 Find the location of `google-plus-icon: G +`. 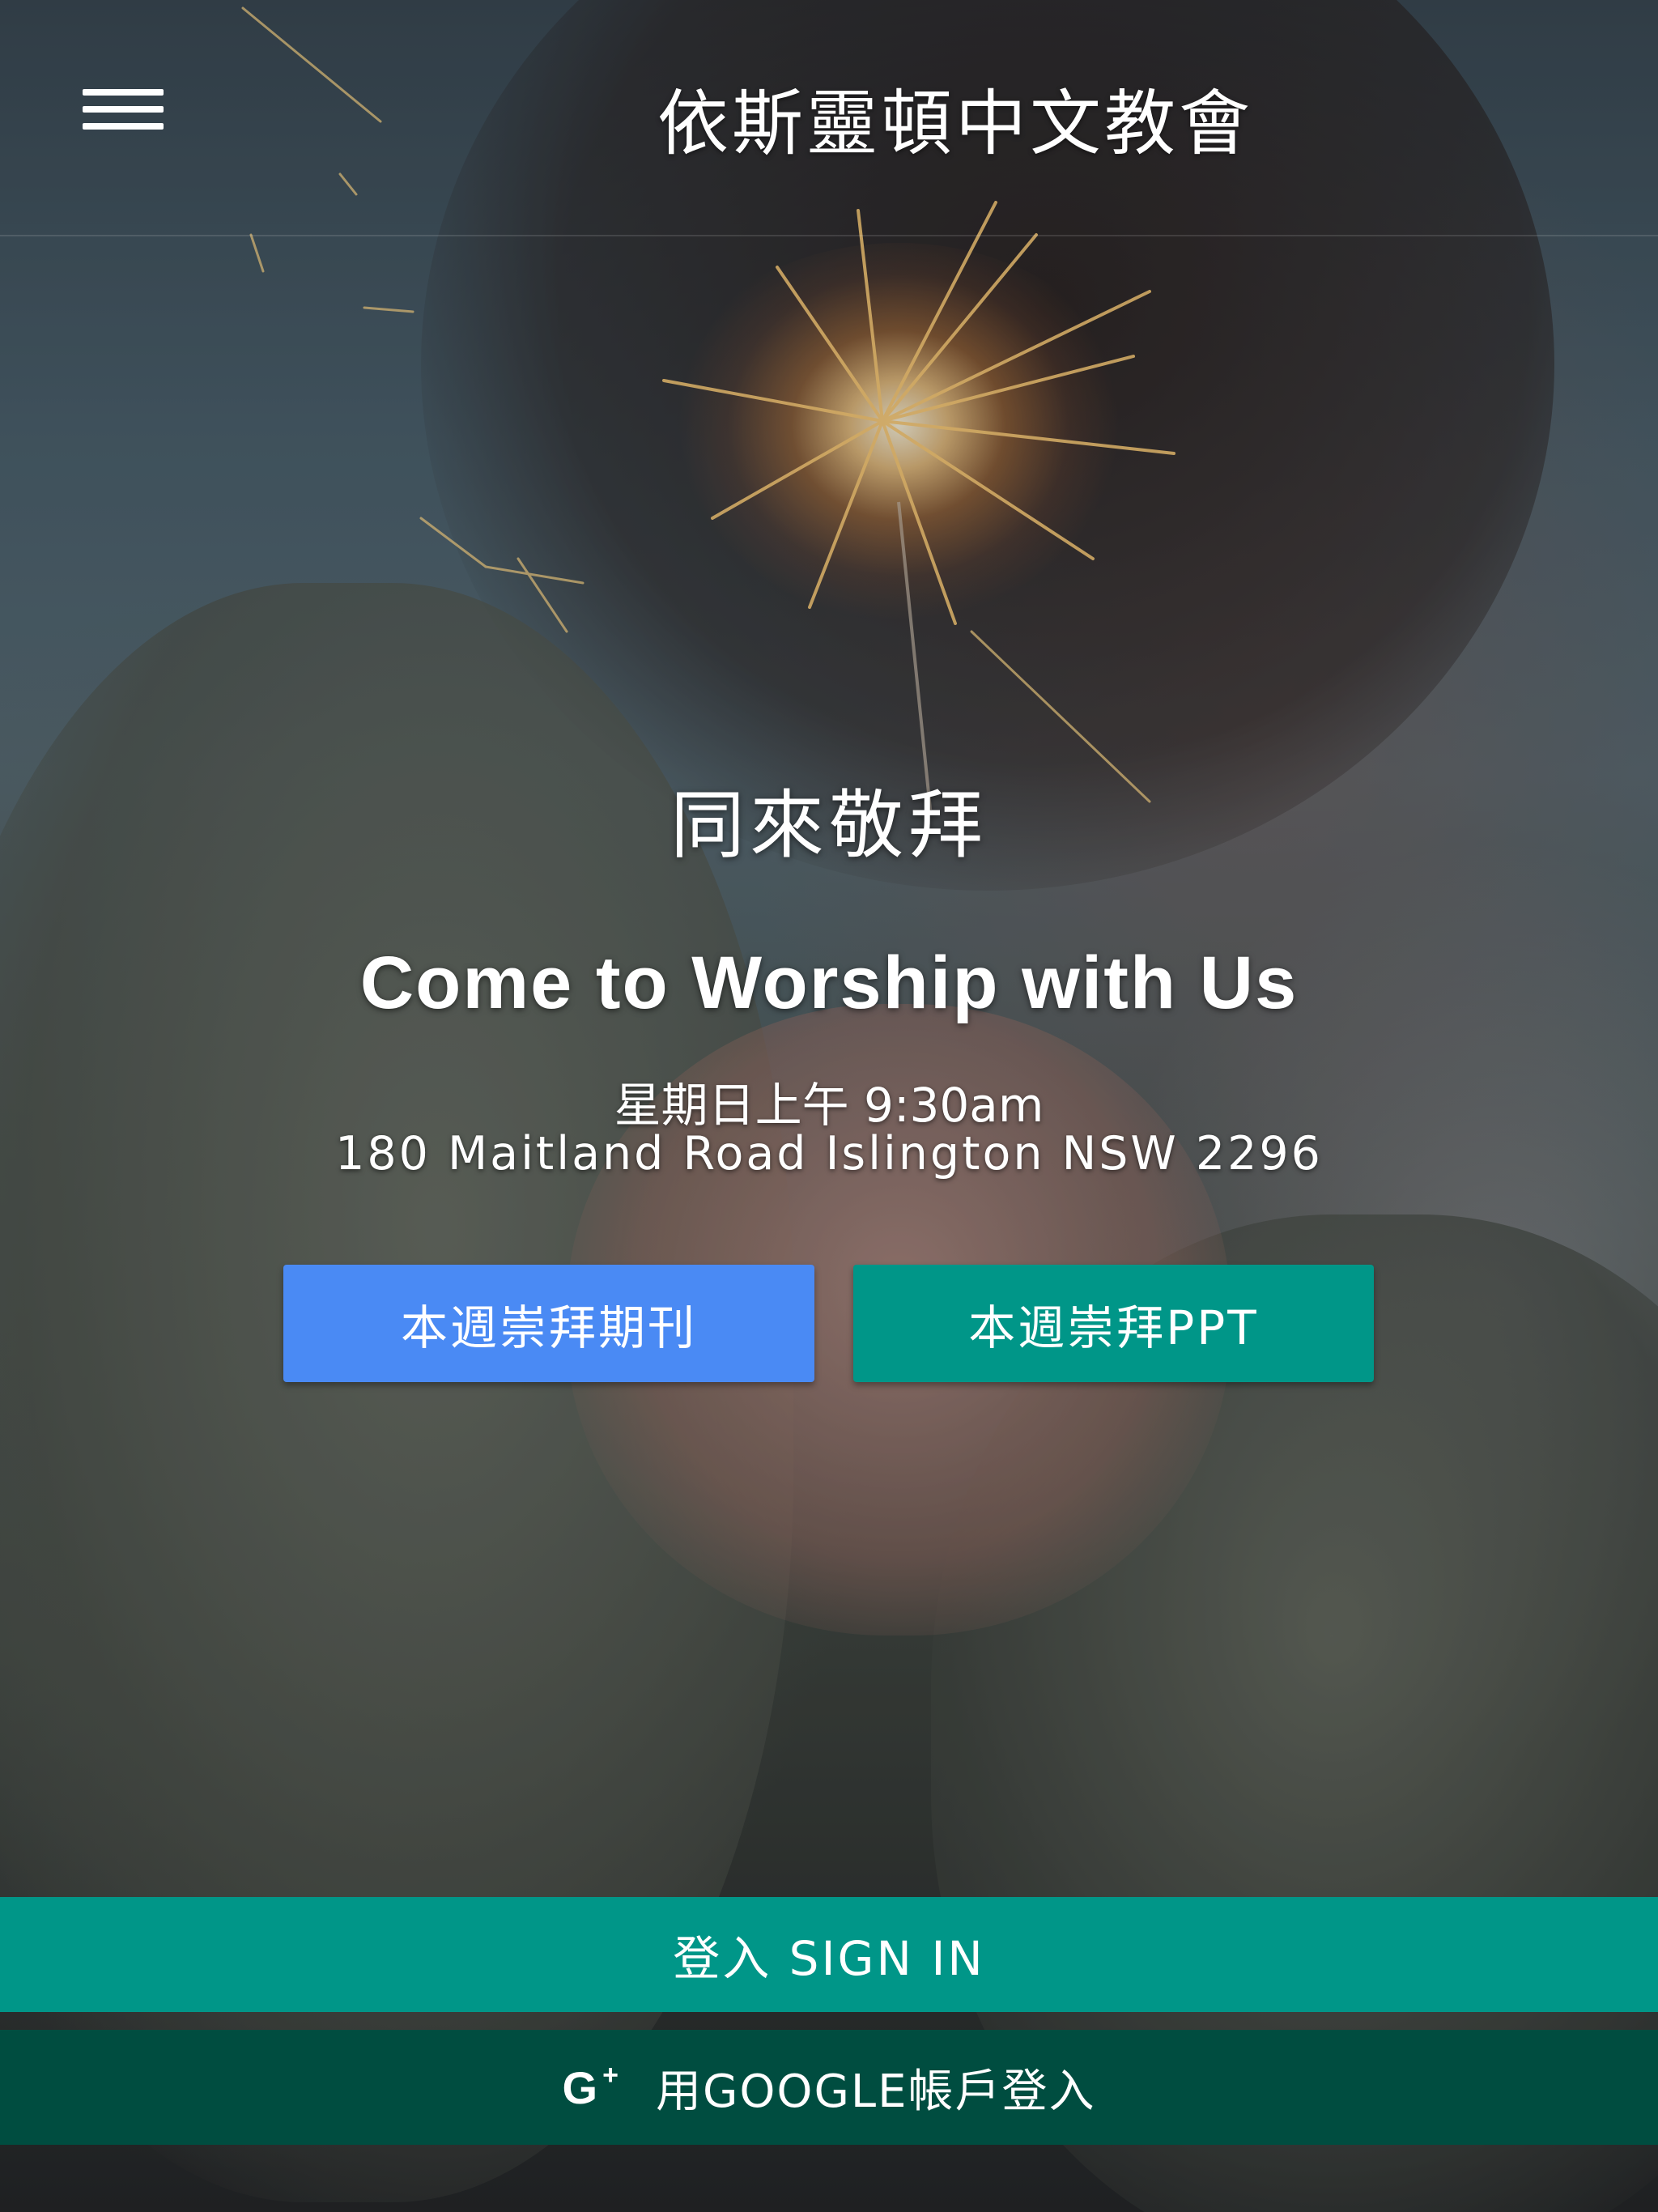

google-plus-icon: G + is located at coordinates (591, 2087).